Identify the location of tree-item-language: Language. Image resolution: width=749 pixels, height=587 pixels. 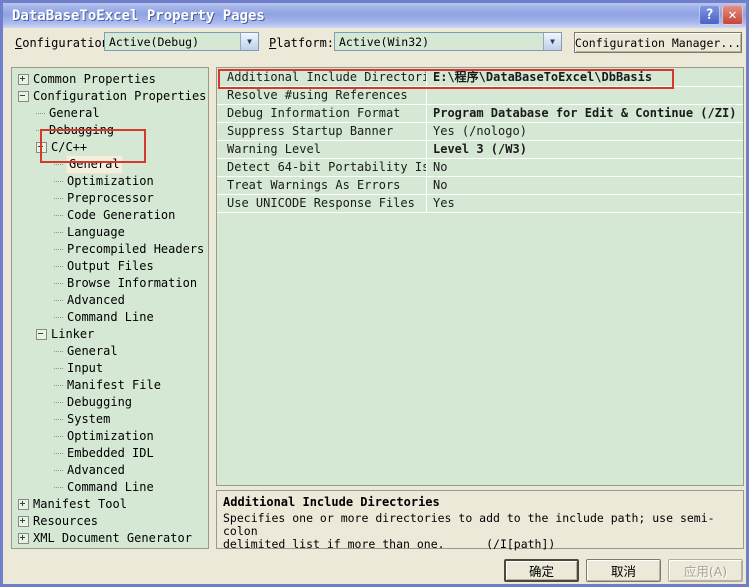
(110, 232).